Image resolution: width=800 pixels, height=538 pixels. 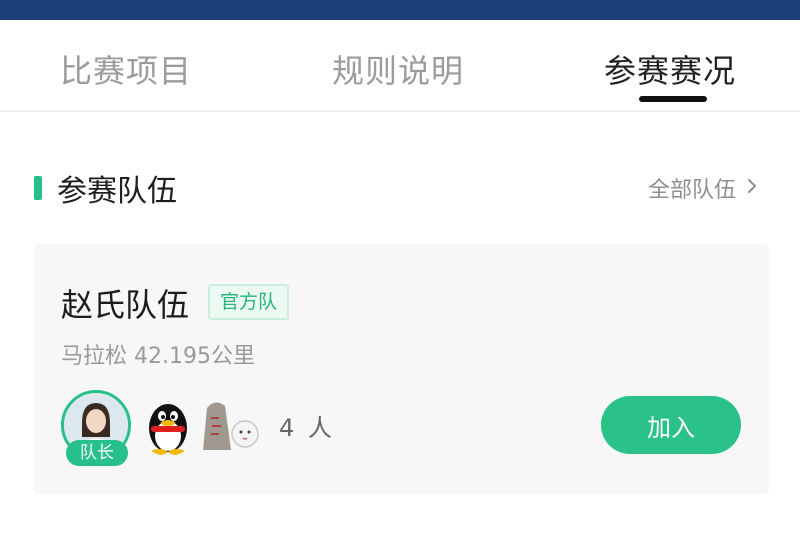 What do you see at coordinates (126, 69) in the screenshot?
I see `tab-events: 比赛项目` at bounding box center [126, 69].